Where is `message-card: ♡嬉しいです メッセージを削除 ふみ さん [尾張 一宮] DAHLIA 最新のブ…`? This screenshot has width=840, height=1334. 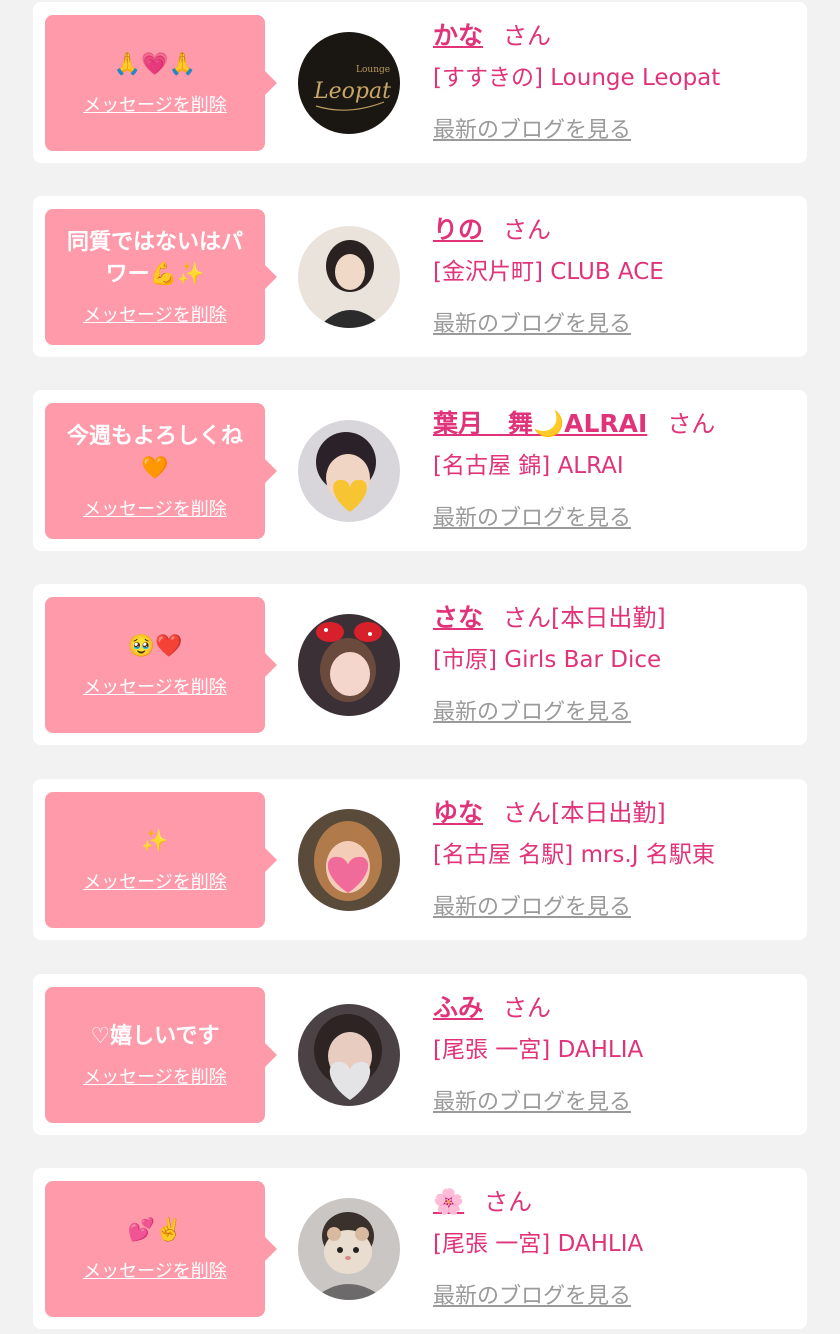
message-card: ♡嬉しいです メッセージを削除 ふみ さん [尾張 一宮] DAHLIA 最新のブ… is located at coordinates (420, 1054).